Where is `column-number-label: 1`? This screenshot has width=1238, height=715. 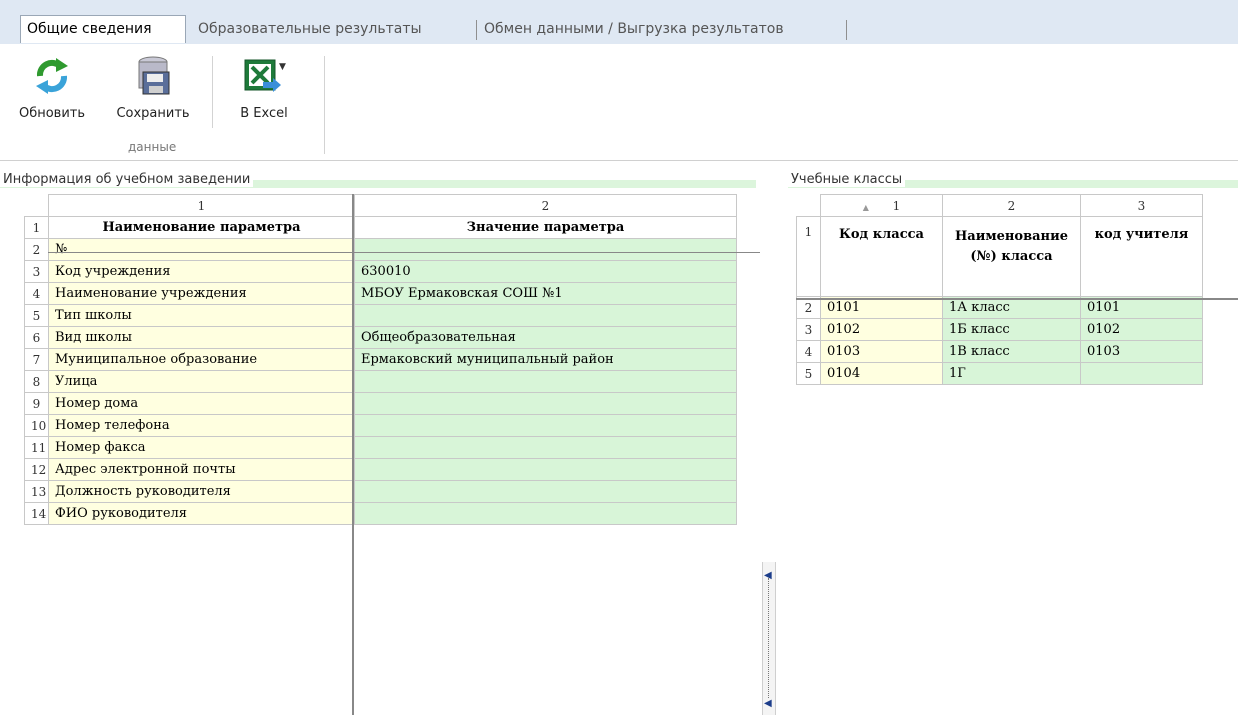
column-number-label: 1 is located at coordinates (896, 205).